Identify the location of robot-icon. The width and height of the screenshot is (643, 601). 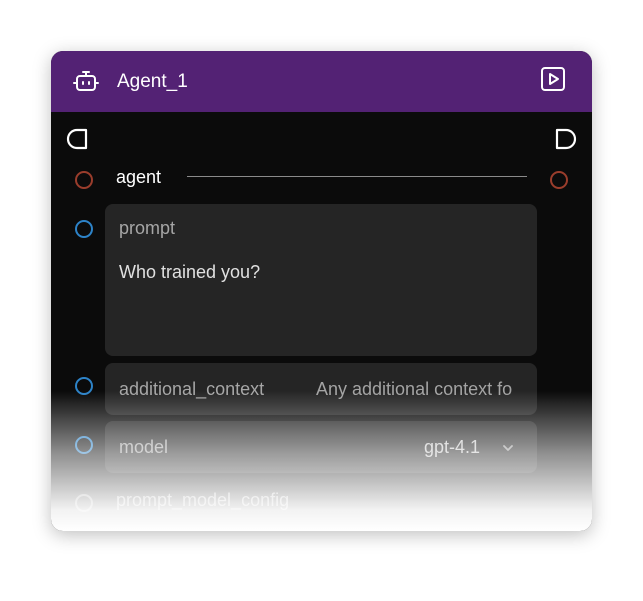
(86, 81).